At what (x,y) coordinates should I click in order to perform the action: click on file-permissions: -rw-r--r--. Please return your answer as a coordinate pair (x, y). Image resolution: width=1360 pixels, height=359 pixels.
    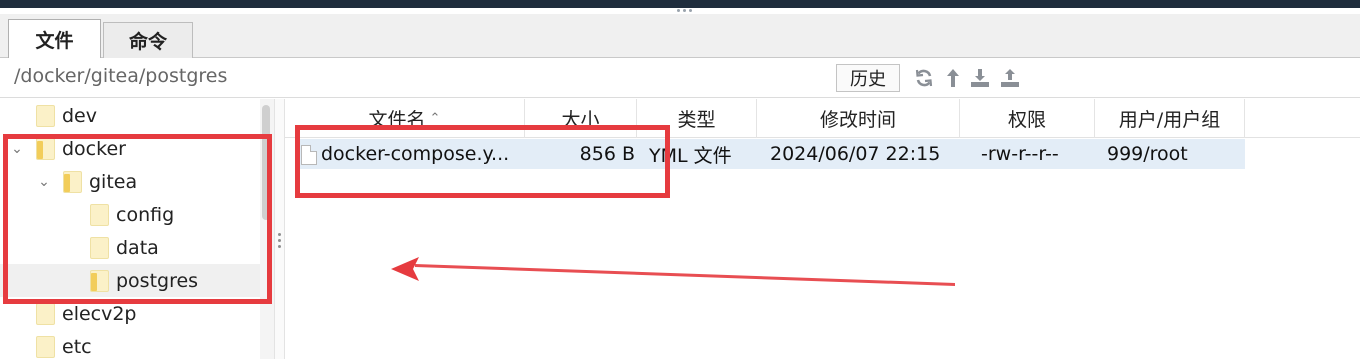
    Looking at the image, I should click on (1020, 154).